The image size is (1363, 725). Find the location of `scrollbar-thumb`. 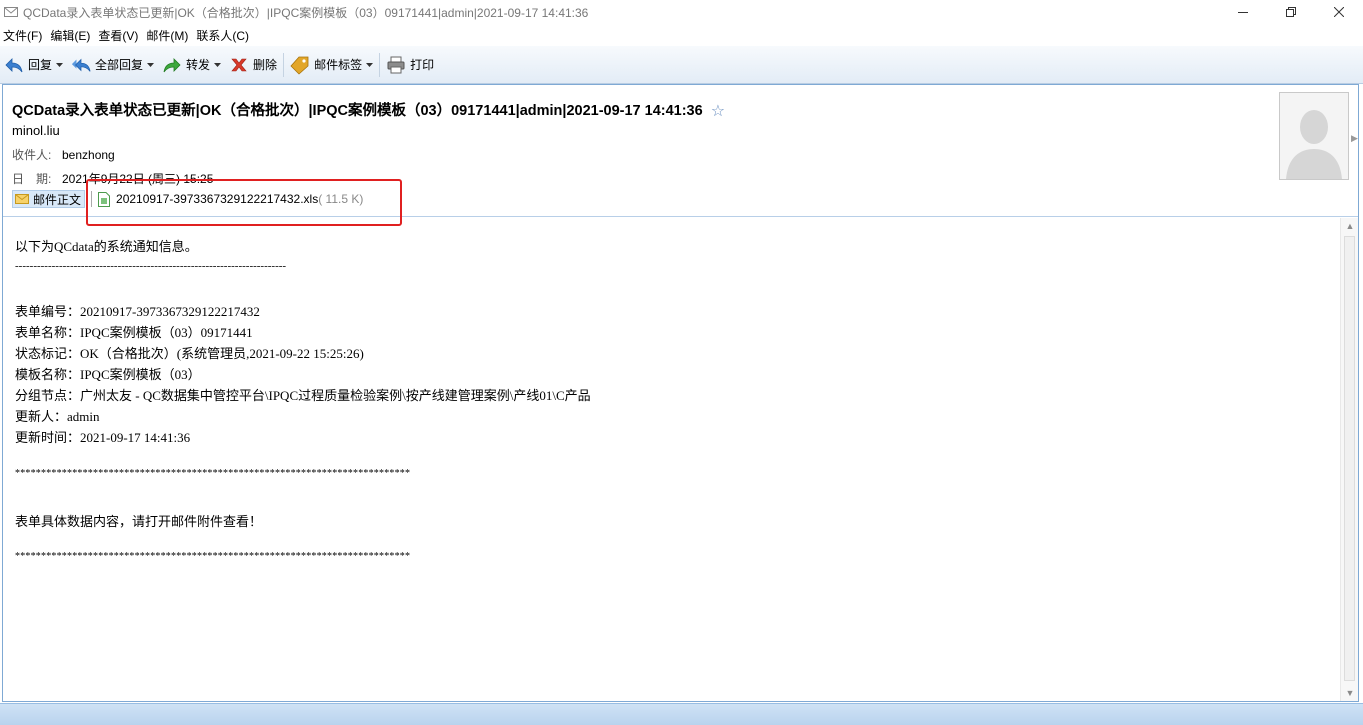

scrollbar-thumb is located at coordinates (1349, 458).